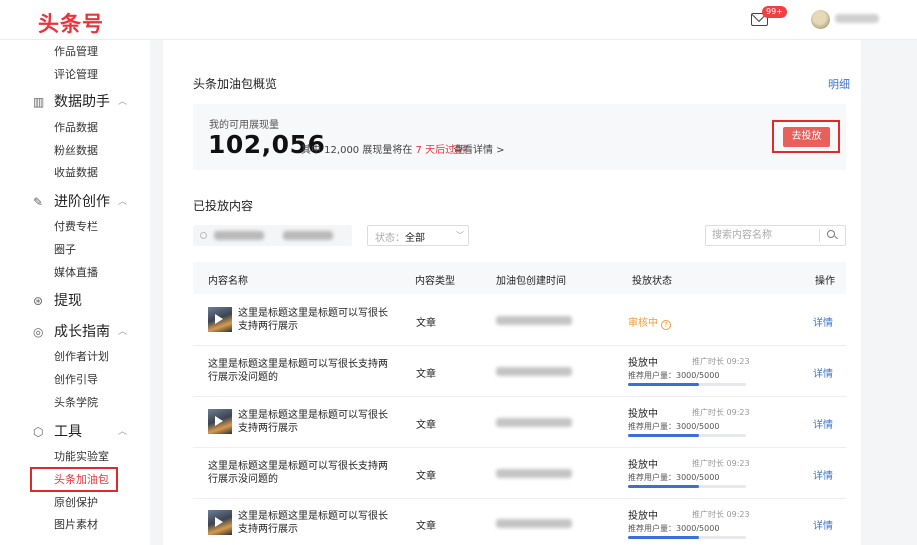 This screenshot has height=545, width=917. I want to click on top-bar: 头条号 99+, so click(458, 20).